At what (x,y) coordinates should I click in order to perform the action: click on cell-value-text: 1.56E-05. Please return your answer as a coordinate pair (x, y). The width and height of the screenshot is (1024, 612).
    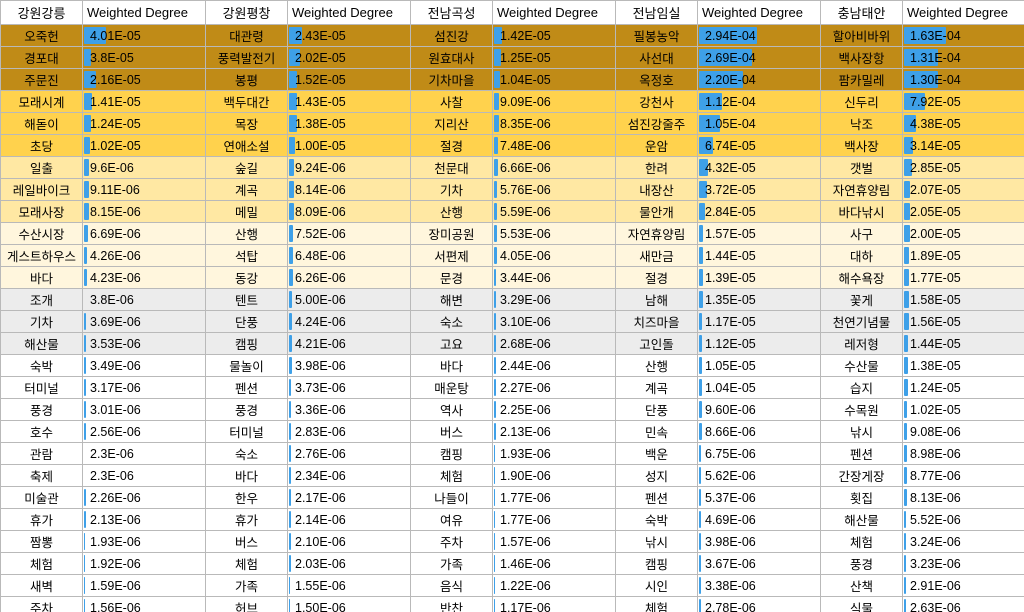
    Looking at the image, I should click on (935, 321).